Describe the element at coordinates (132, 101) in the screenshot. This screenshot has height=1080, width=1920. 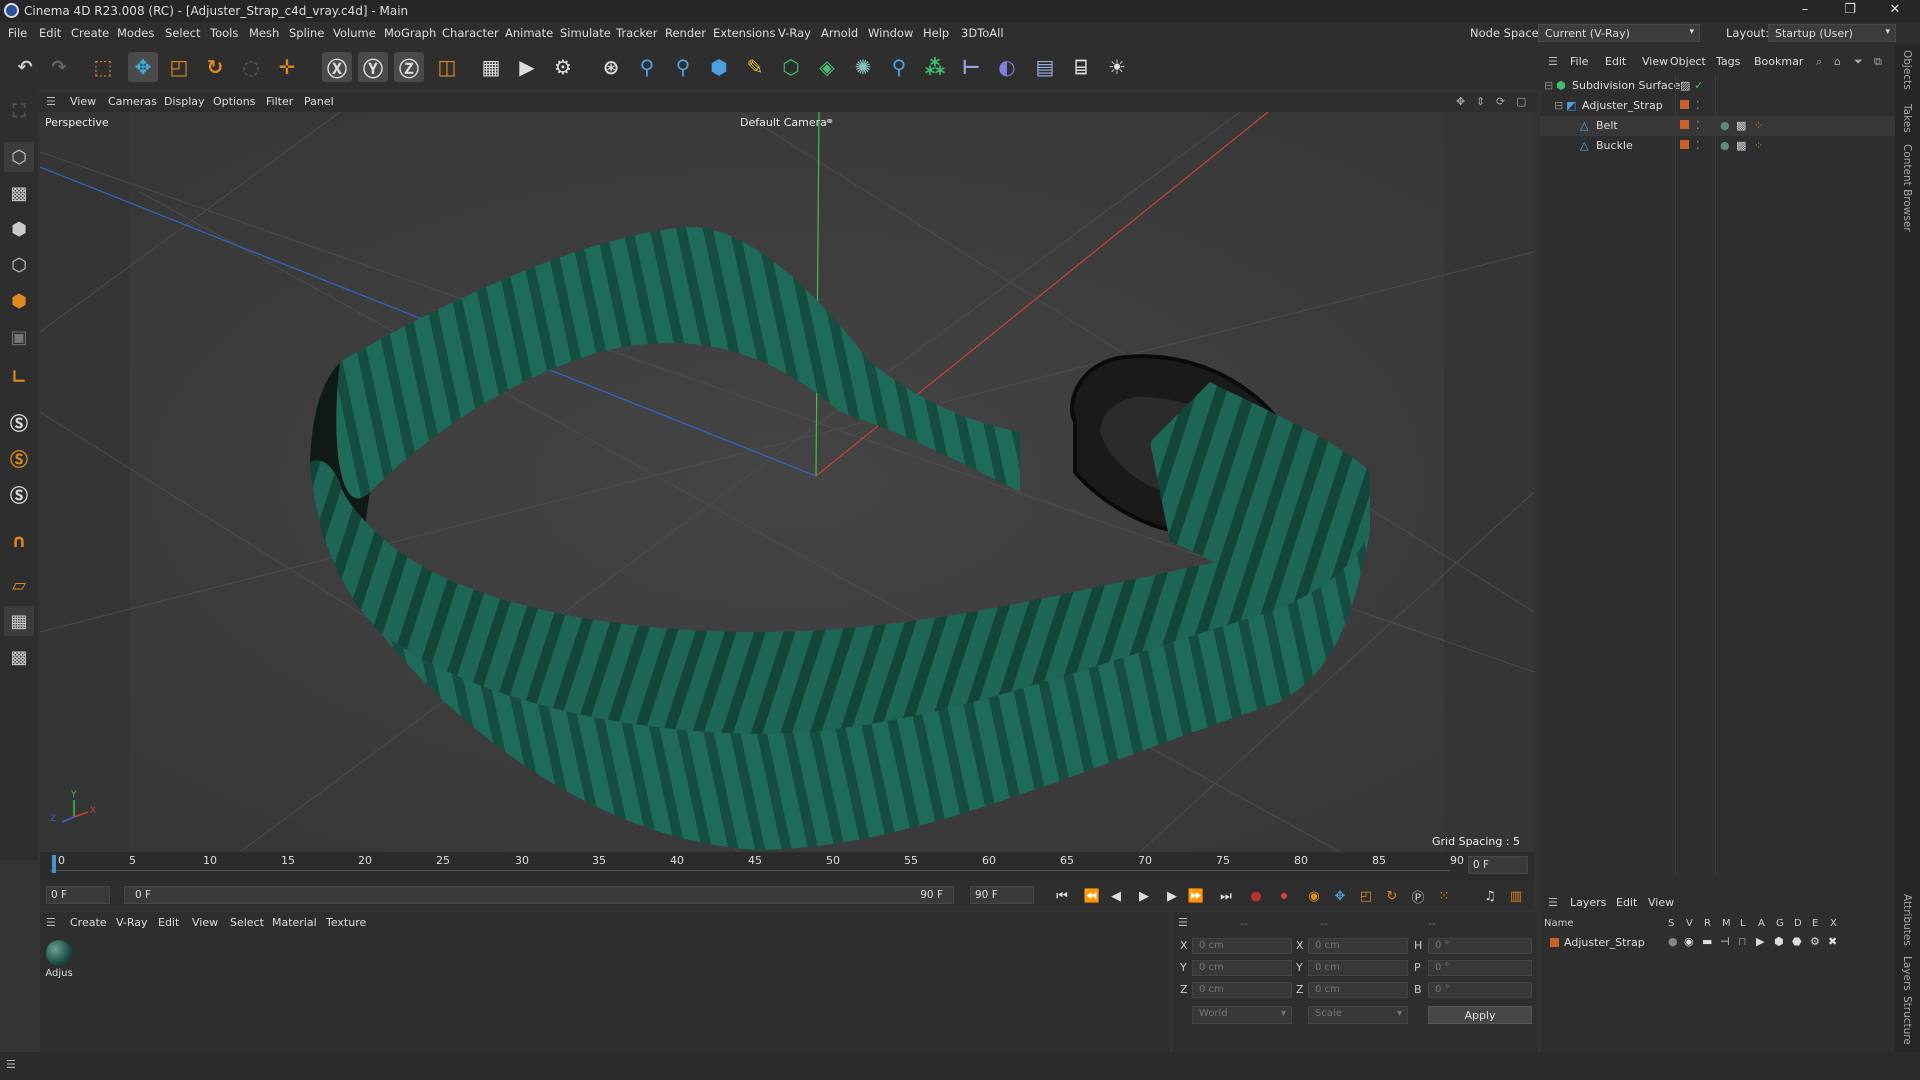
I see `vp-menu-cameras: Cameras` at that location.